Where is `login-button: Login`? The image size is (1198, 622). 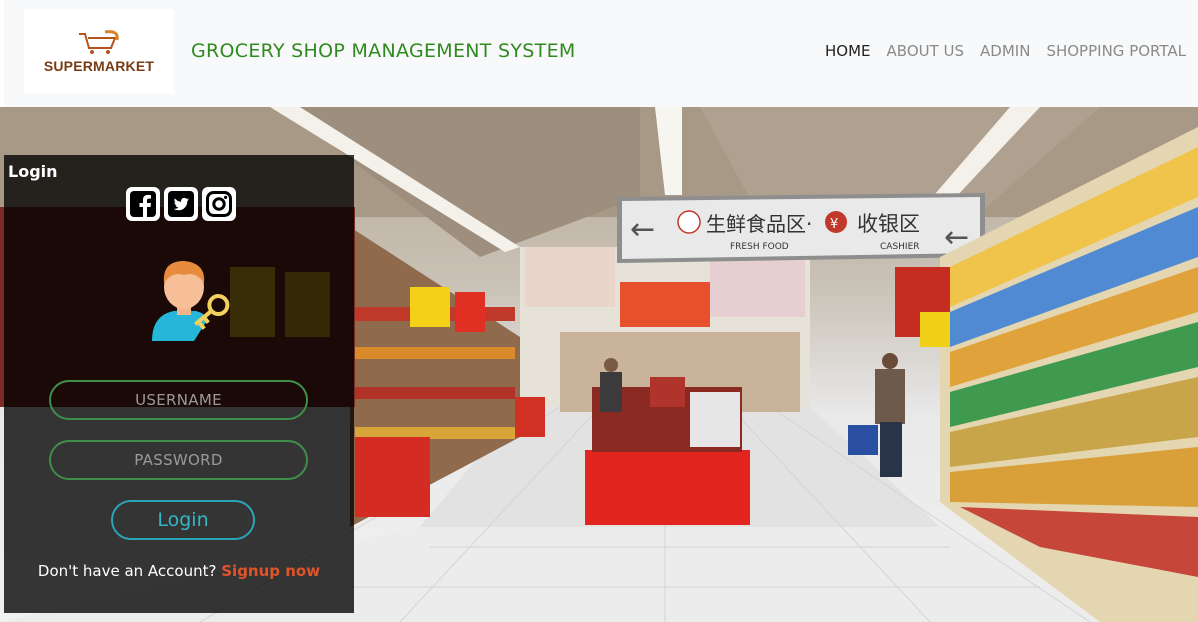
login-button: Login is located at coordinates (183, 520).